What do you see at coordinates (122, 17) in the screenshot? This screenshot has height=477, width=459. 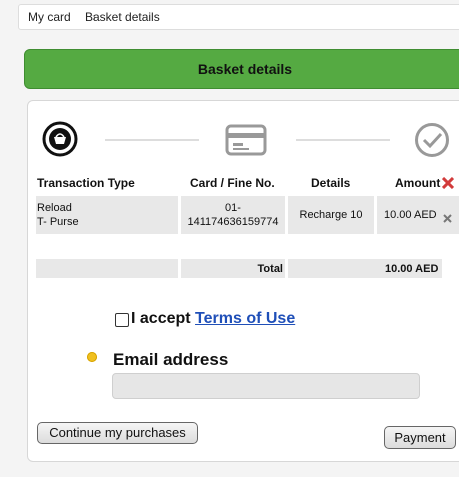 I see `breadcrumb-basket-details: Basket details` at bounding box center [122, 17].